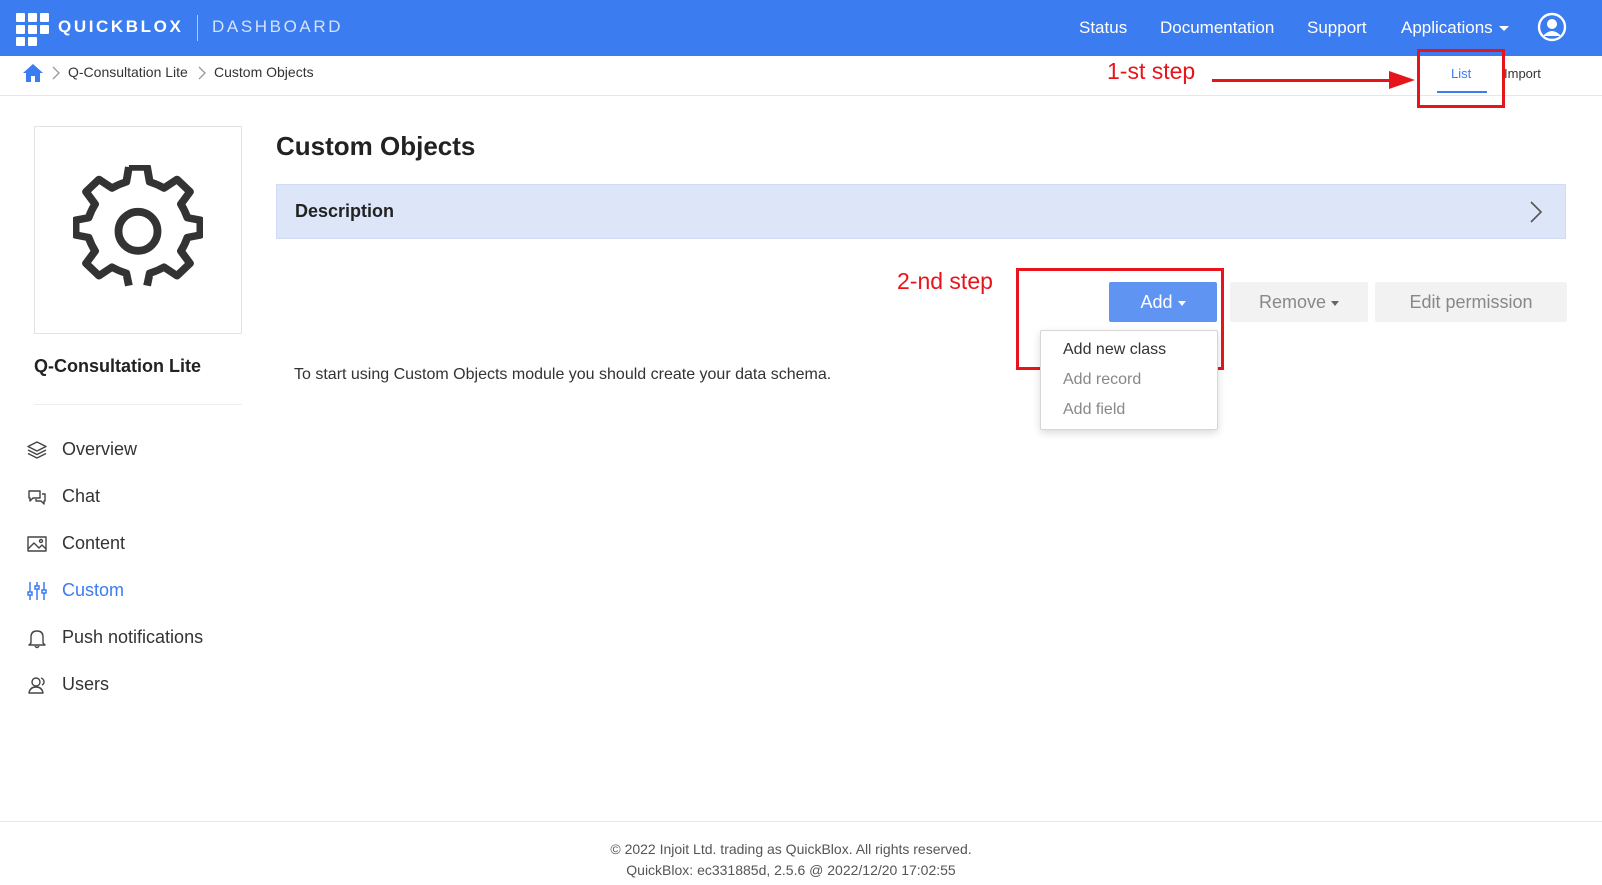  What do you see at coordinates (141, 685) in the screenshot?
I see `sidebar-item-users: Users` at bounding box center [141, 685].